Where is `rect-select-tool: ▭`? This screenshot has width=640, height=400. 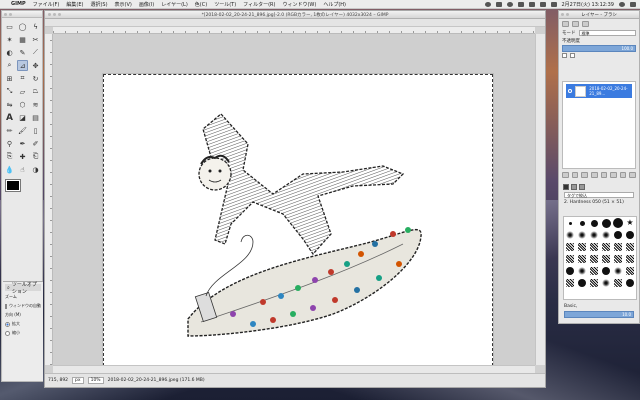
rect-select-tool: ▭ is located at coordinates (9, 26).